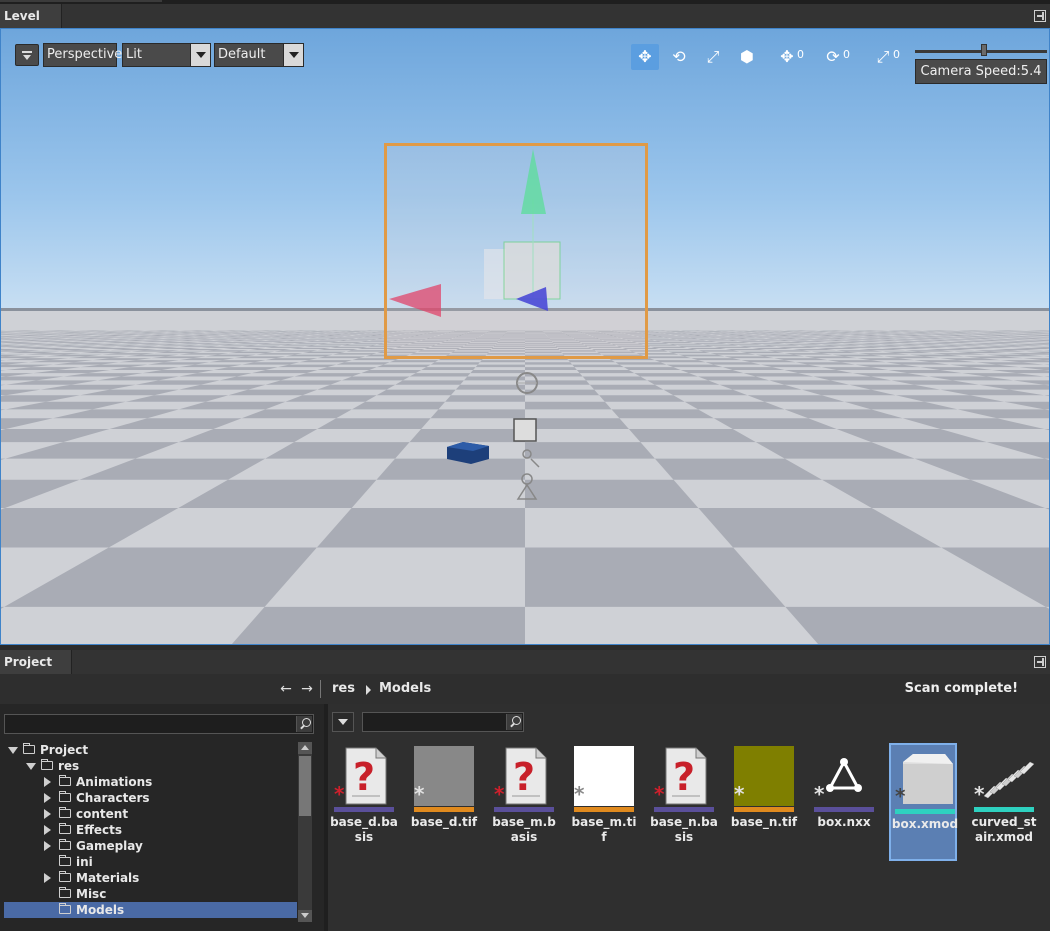  Describe the element at coordinates (113, 798) in the screenshot. I see `tree-item-label: Characters` at that location.